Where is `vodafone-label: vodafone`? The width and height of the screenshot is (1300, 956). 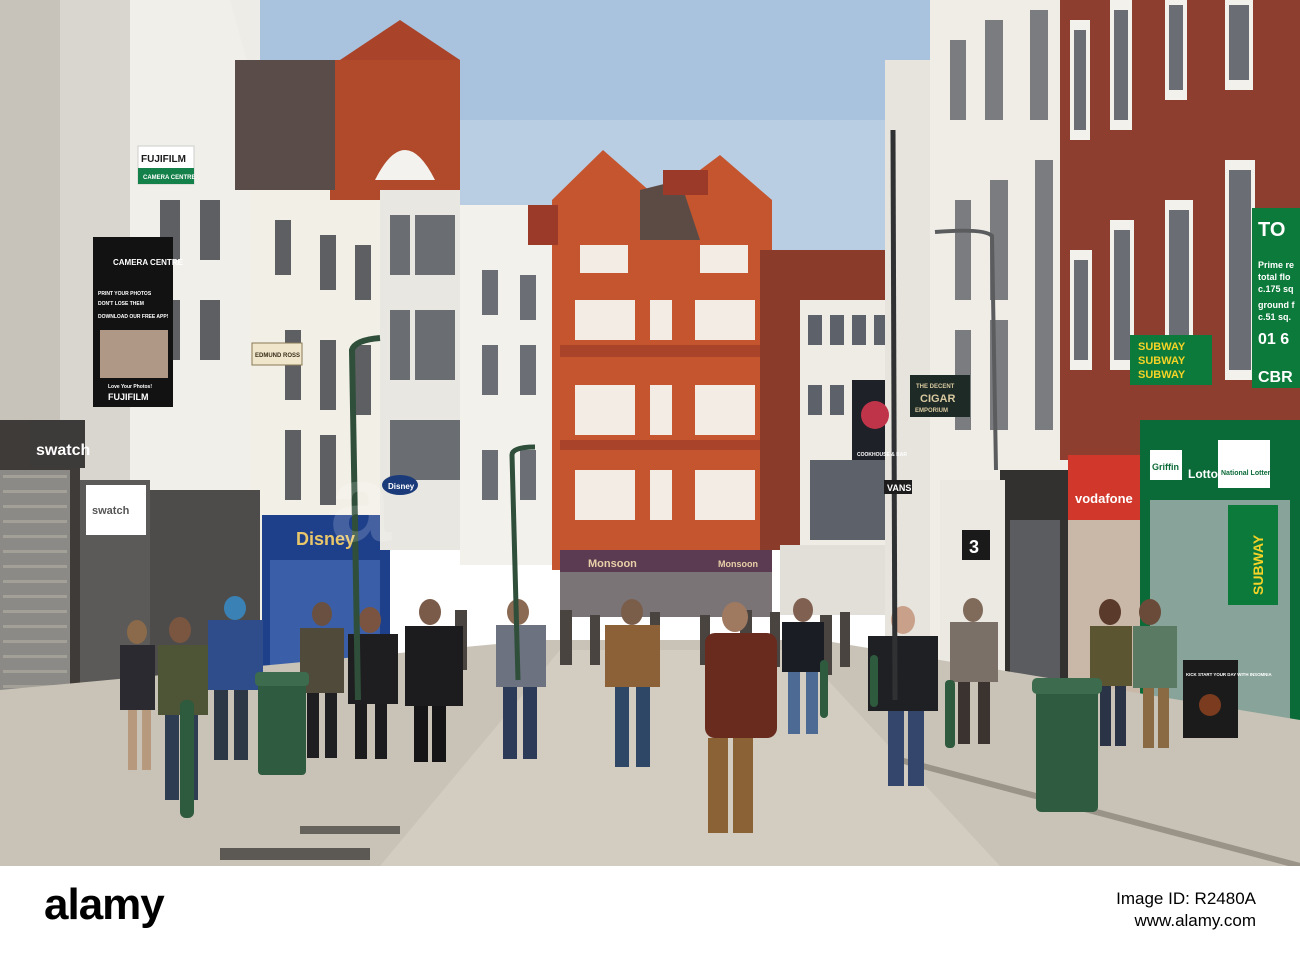 vodafone-label: vodafone is located at coordinates (1104, 498).